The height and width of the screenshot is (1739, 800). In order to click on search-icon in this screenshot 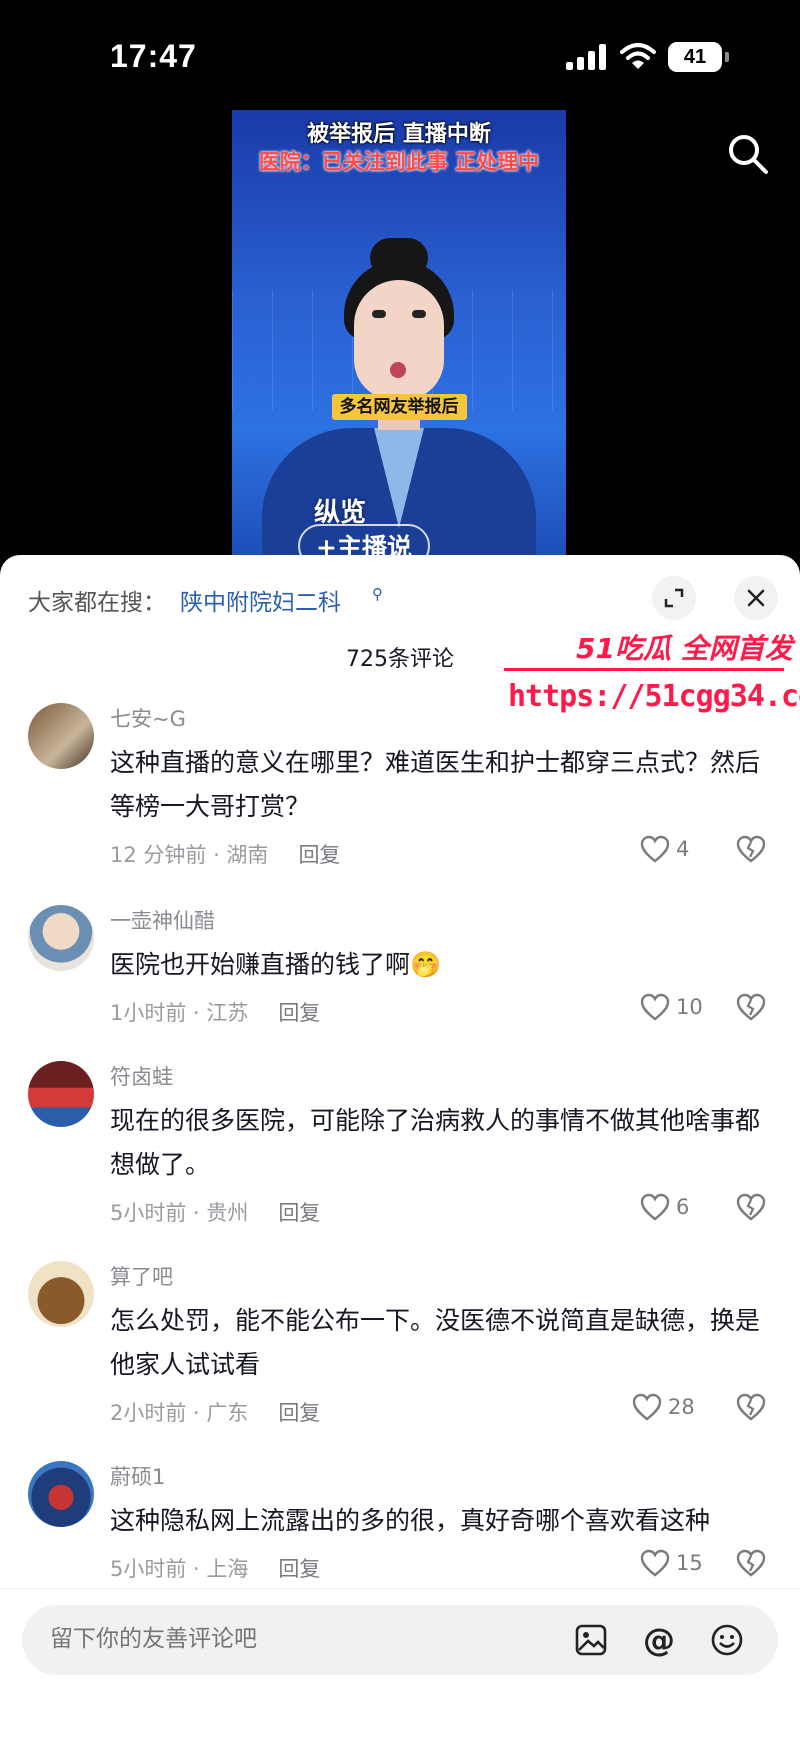, I will do `click(748, 154)`.